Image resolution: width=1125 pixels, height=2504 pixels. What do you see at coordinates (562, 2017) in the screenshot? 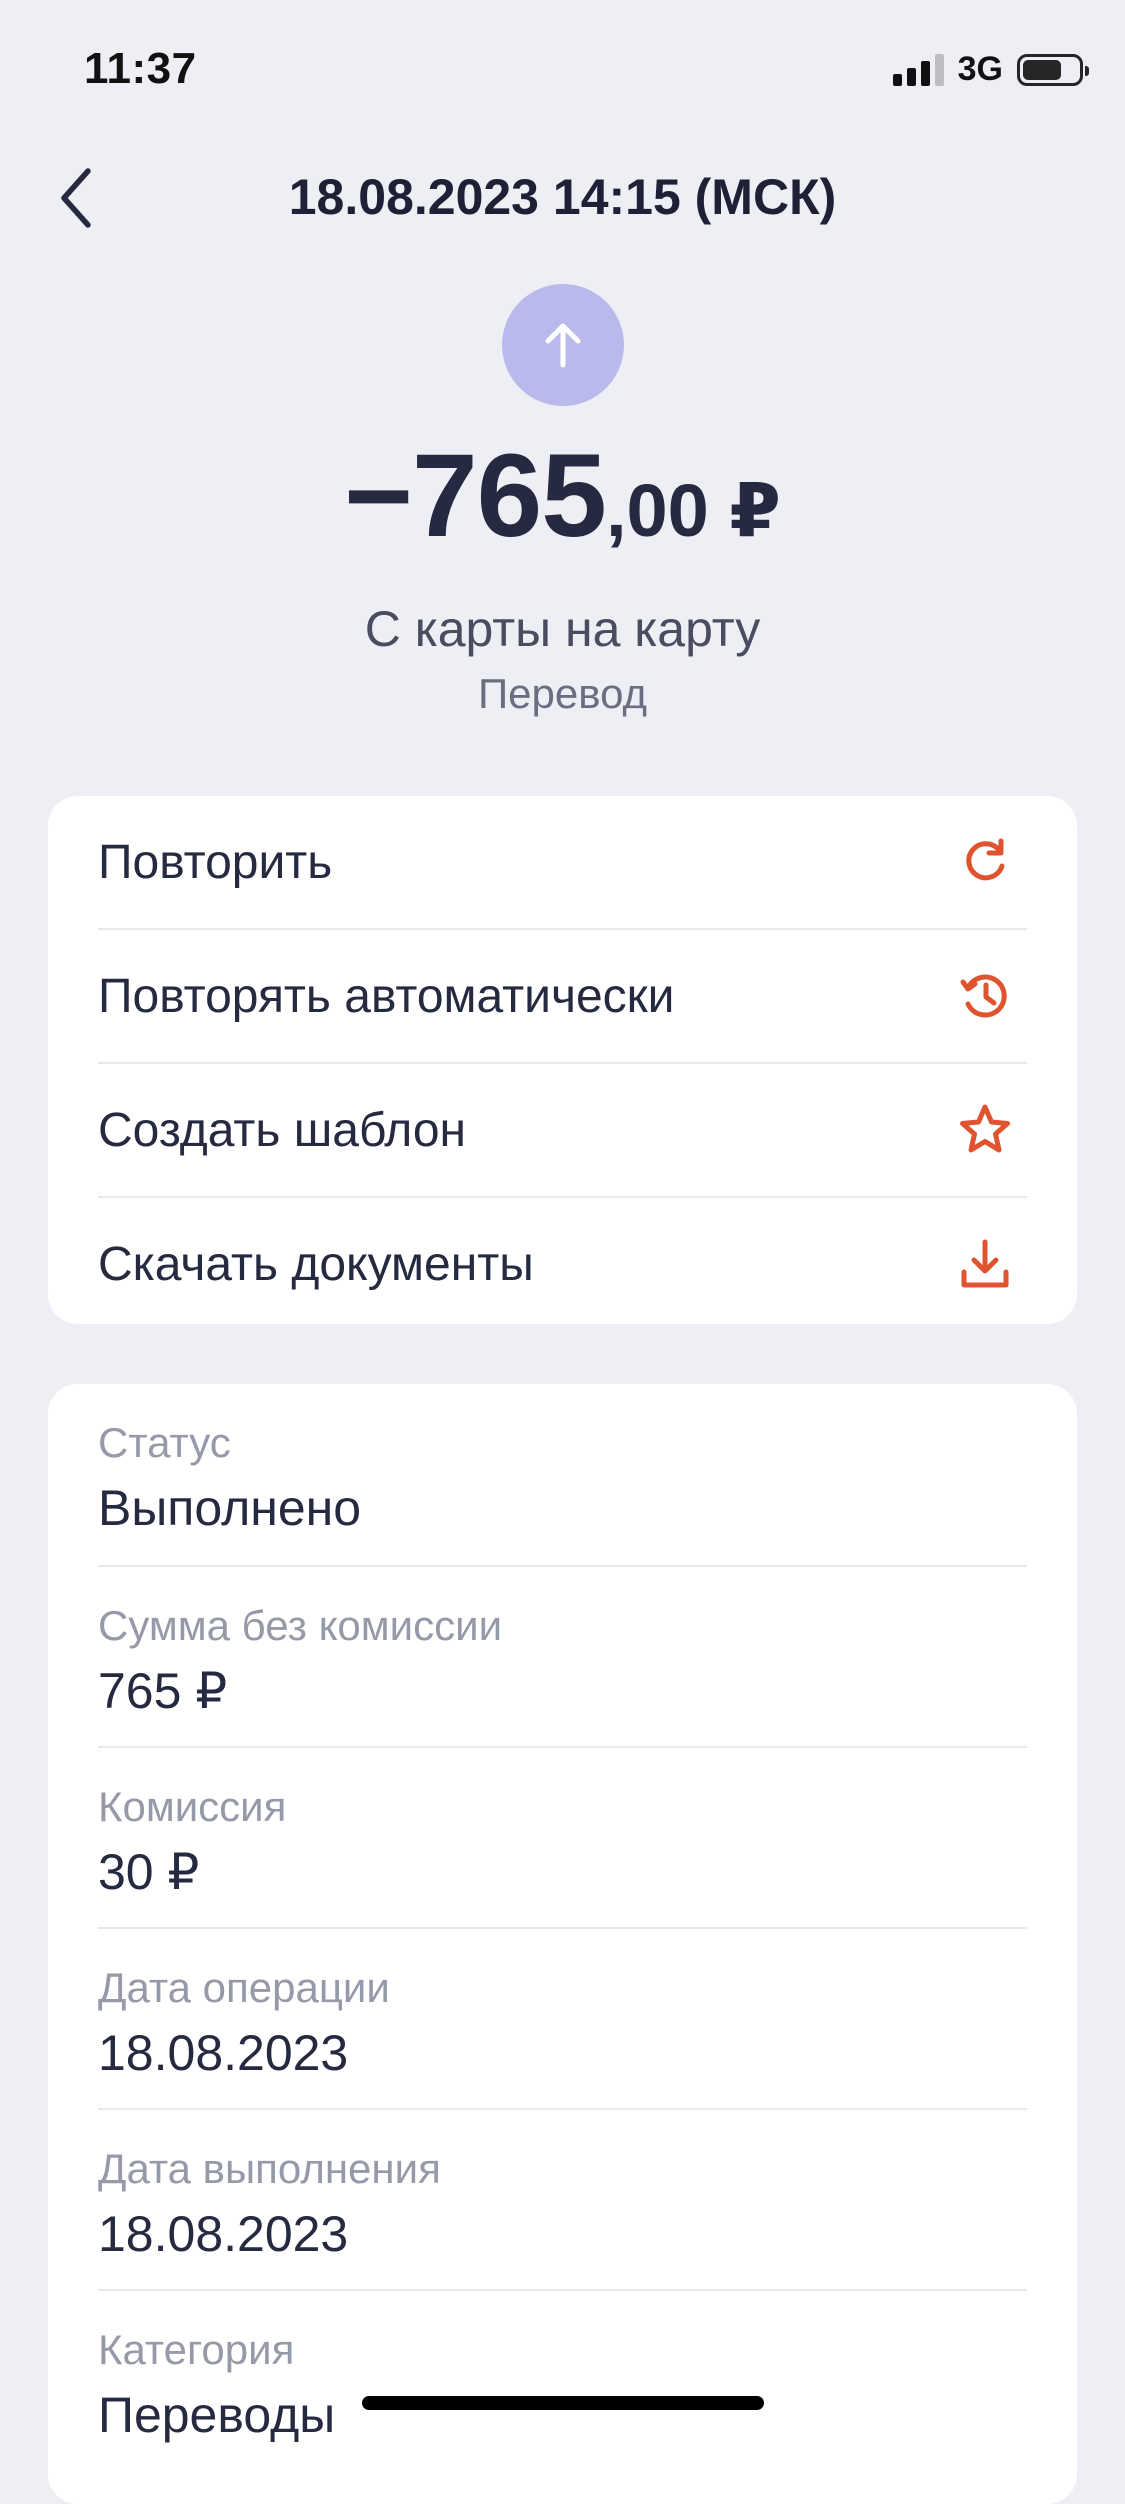
I see `detail-row-operation-date: Дата операции 18.08.2023` at bounding box center [562, 2017].